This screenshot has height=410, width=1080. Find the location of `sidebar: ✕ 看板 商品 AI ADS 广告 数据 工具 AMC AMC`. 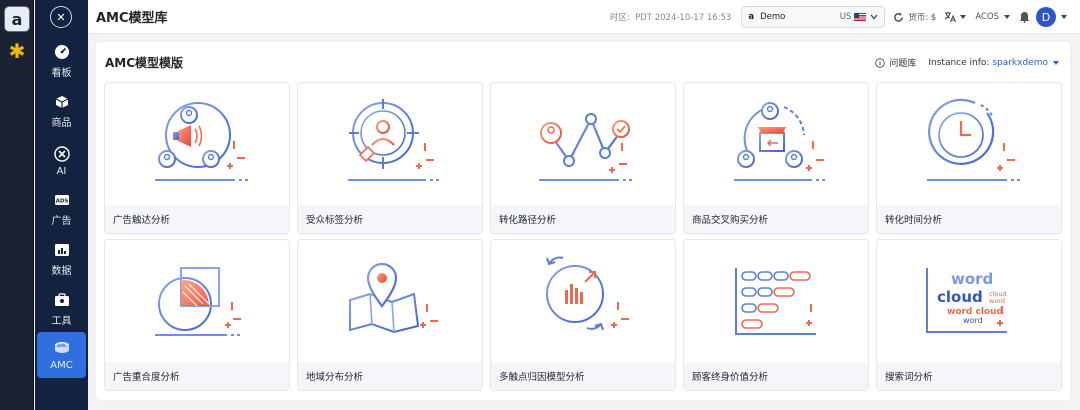

sidebar: ✕ 看板 商品 AI ADS 广告 数据 工具 AMC AMC is located at coordinates (61, 205).